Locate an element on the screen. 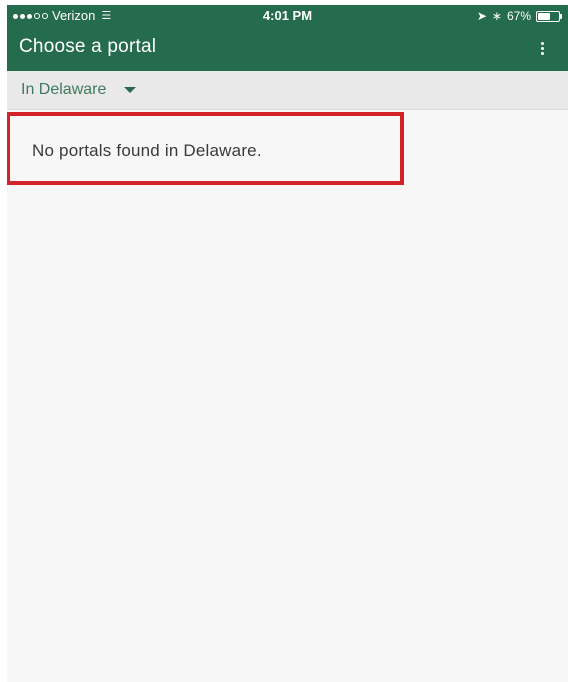  battery-icon is located at coordinates (549, 16).